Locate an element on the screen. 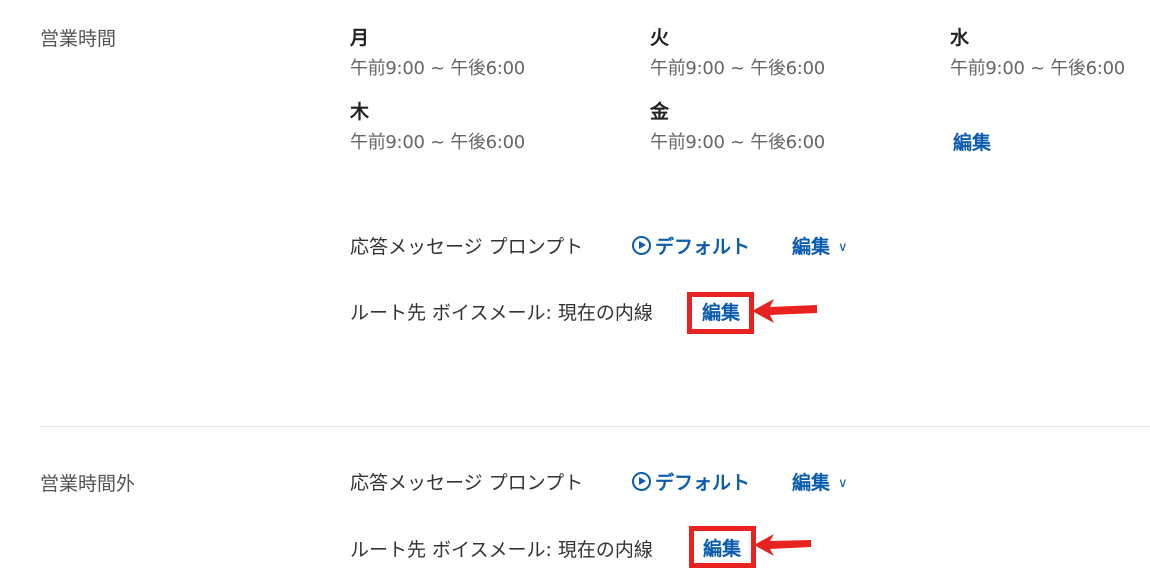 The width and height of the screenshot is (1150, 583). greeting-default-link: デフォルト is located at coordinates (691, 245).